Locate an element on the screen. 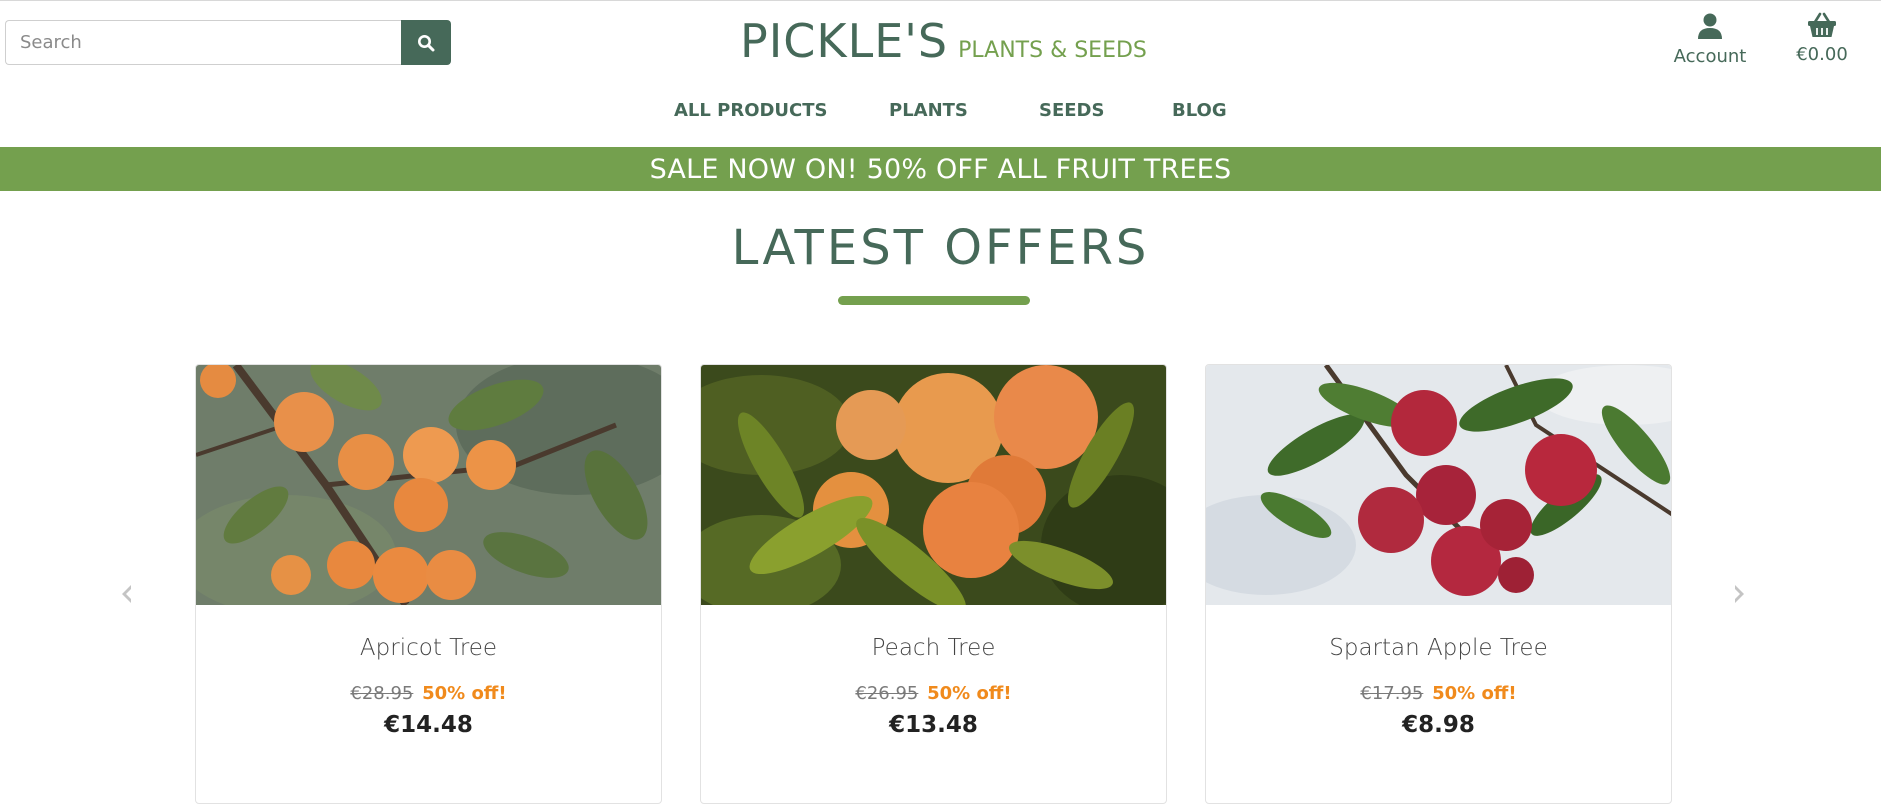 The image size is (1881, 804). product-card: Peach Tree €26.95 50% off! €13.48 is located at coordinates (933, 584).